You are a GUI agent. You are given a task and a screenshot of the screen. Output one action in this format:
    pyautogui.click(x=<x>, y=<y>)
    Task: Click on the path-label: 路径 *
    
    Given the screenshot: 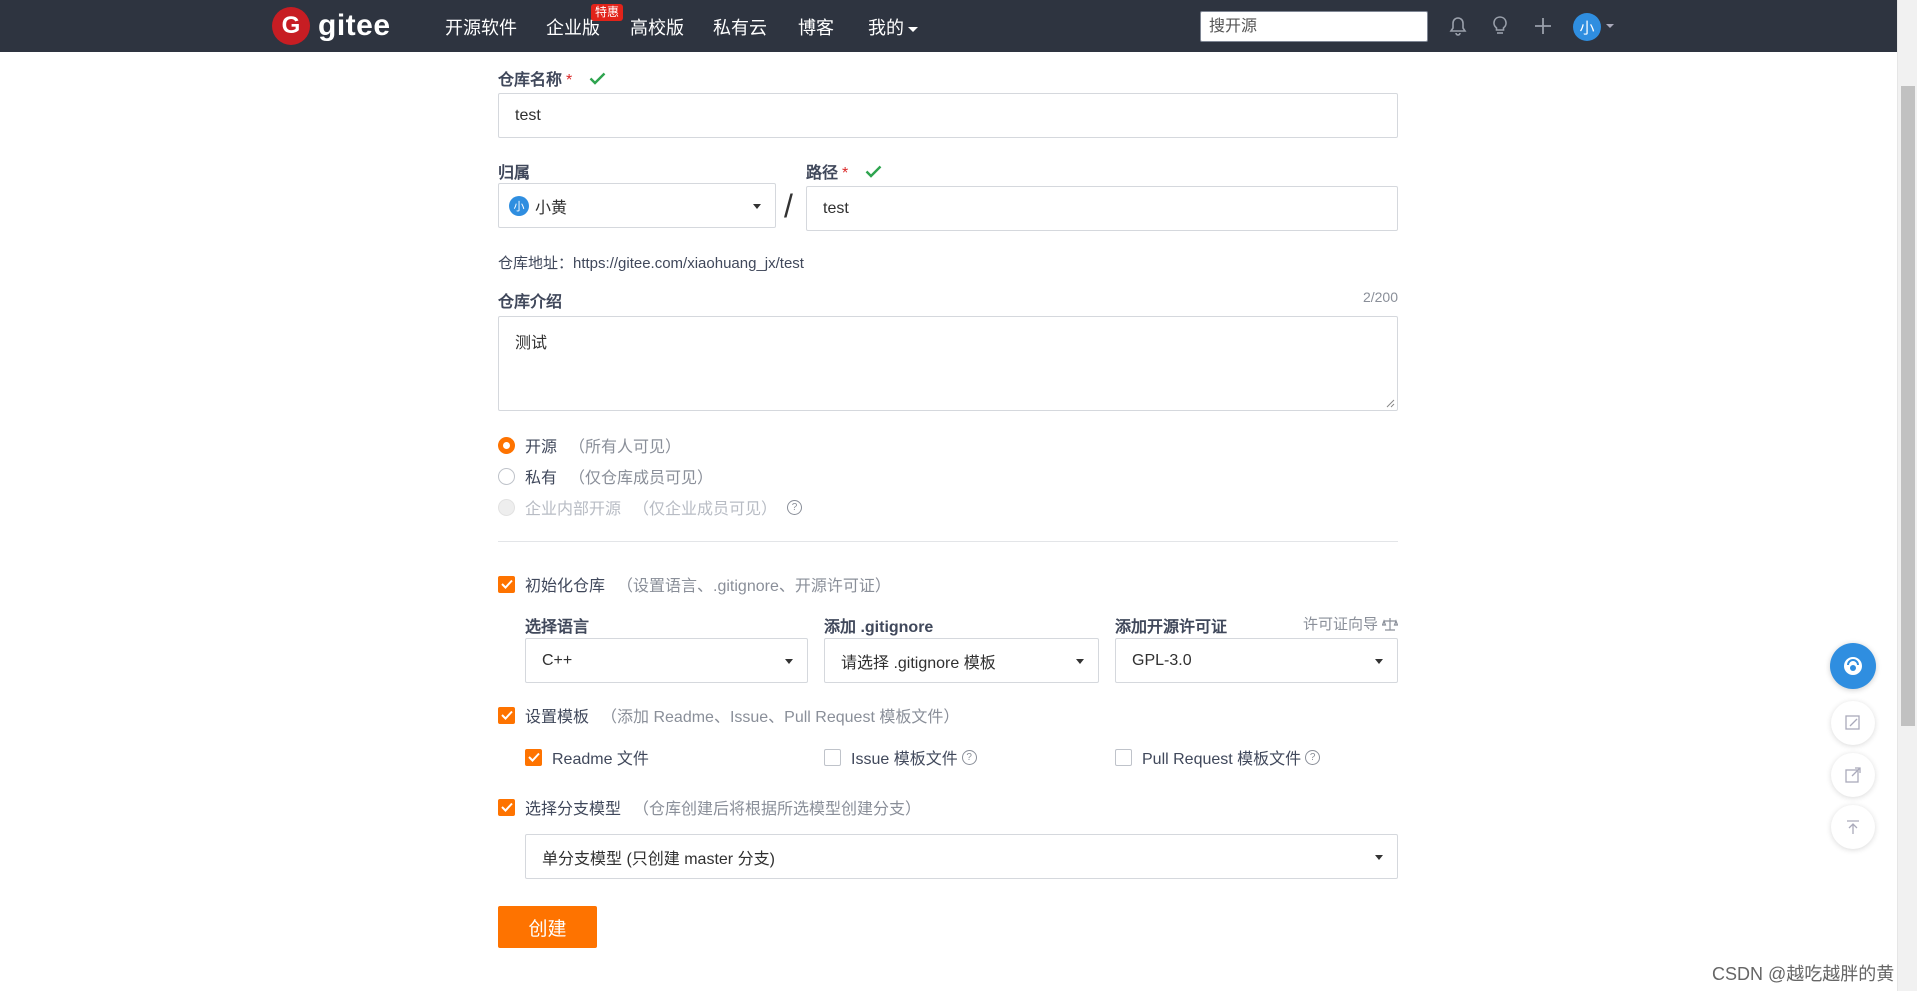 What is the action you would take?
    pyautogui.click(x=844, y=171)
    